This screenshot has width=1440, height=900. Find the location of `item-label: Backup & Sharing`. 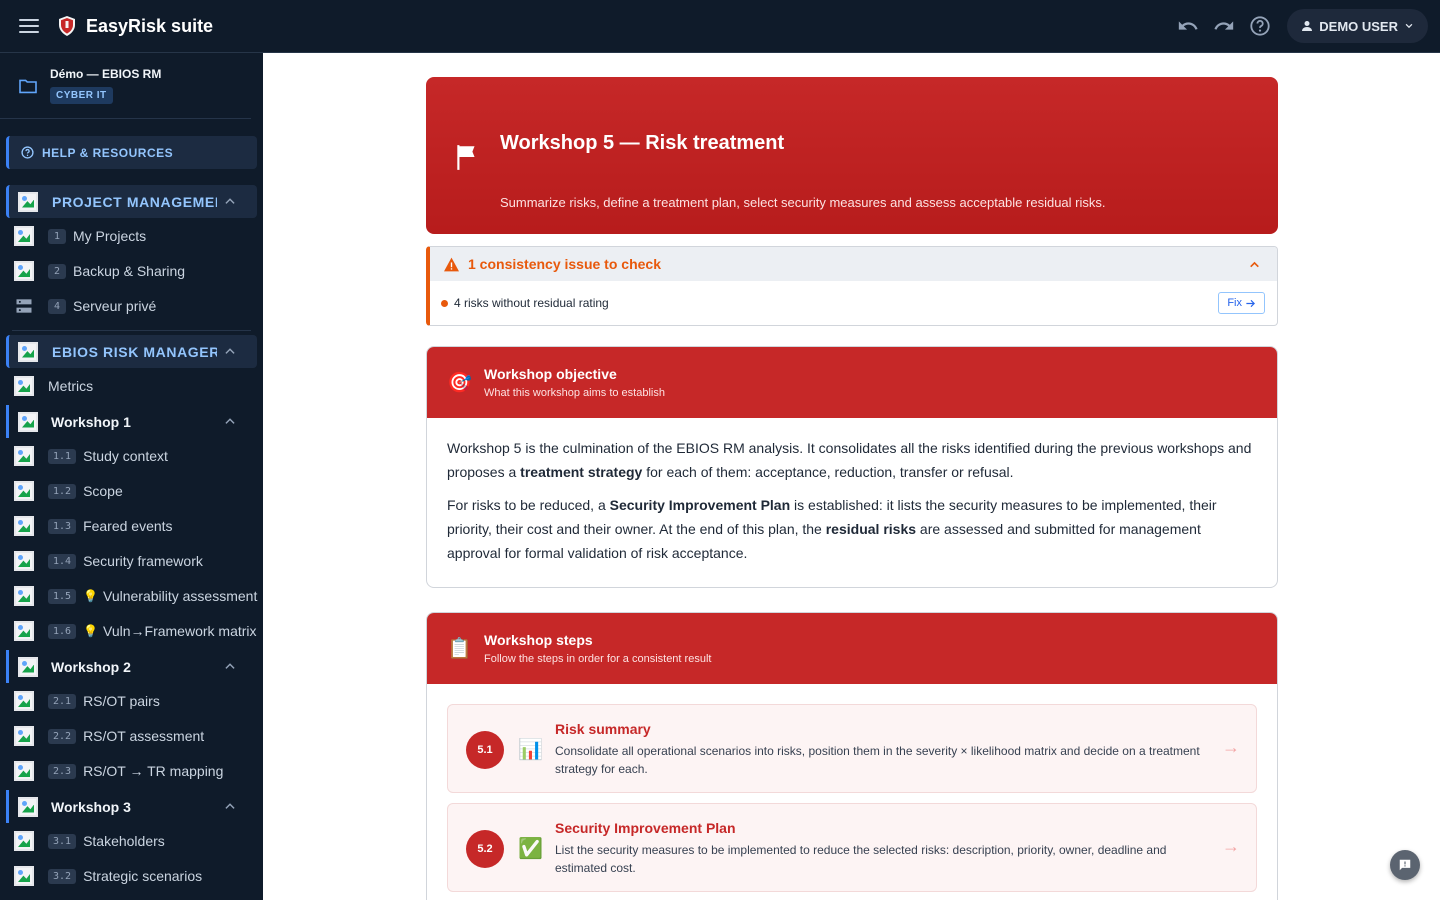

item-label: Backup & Sharing is located at coordinates (129, 271).